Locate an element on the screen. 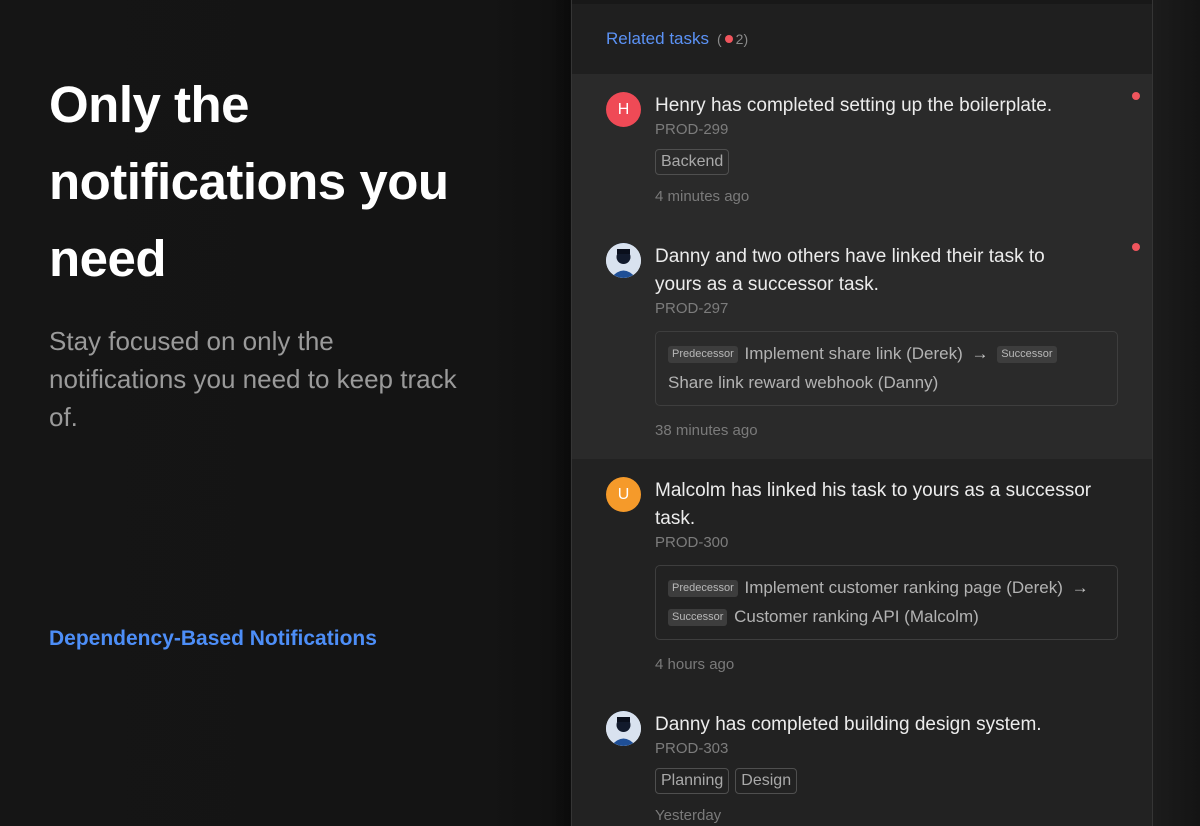 The width and height of the screenshot is (1200, 826). feature-link-dependency-notifications: Dependency-Based Notifications is located at coordinates (213, 639).